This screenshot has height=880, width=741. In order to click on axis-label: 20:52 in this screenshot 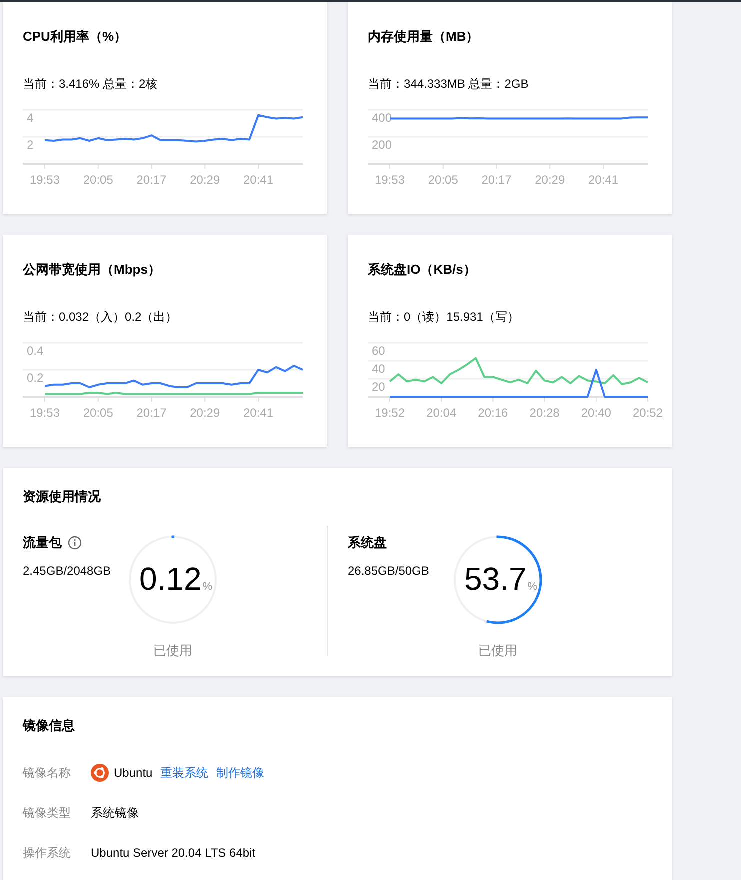, I will do `click(648, 413)`.